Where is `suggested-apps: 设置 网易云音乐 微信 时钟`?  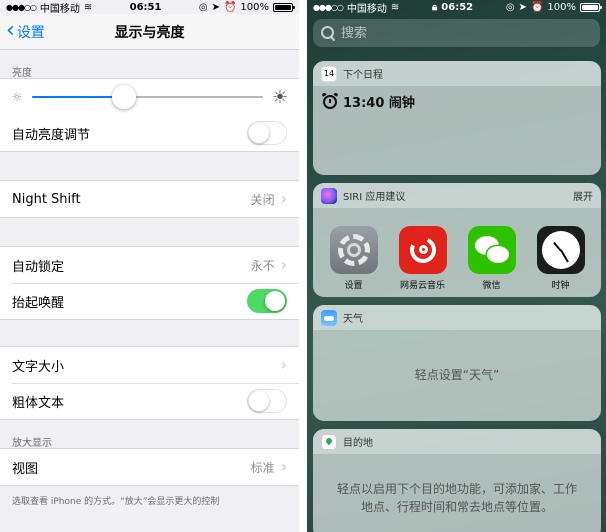 suggested-apps: 设置 网易云音乐 微信 时钟 is located at coordinates (457, 249).